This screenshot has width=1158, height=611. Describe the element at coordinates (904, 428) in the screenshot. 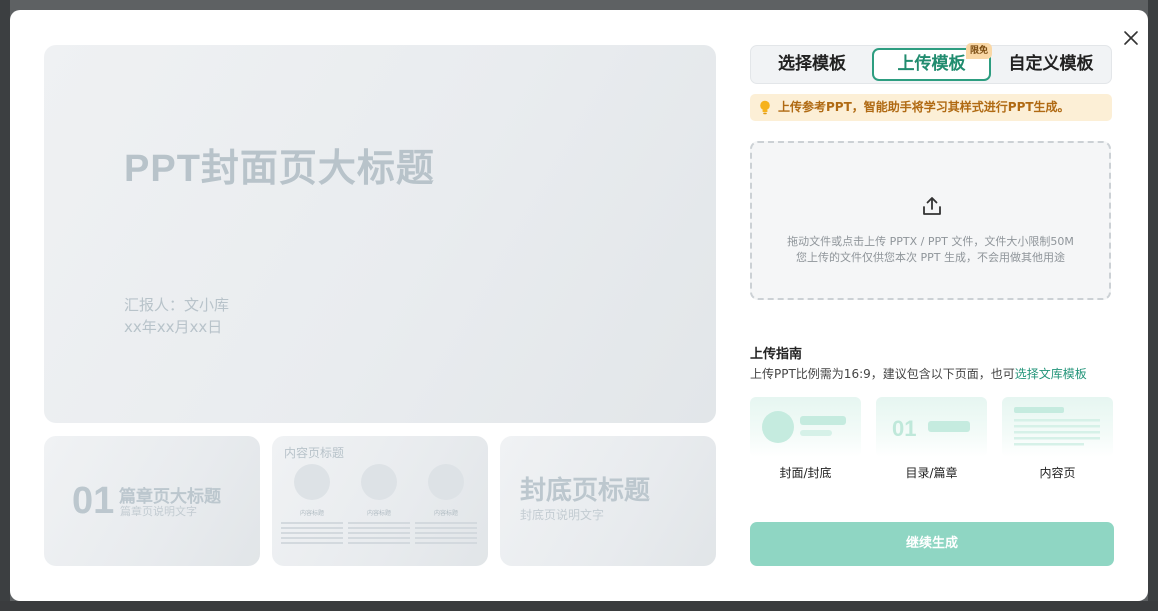

I see `catalog-number: 01` at that location.